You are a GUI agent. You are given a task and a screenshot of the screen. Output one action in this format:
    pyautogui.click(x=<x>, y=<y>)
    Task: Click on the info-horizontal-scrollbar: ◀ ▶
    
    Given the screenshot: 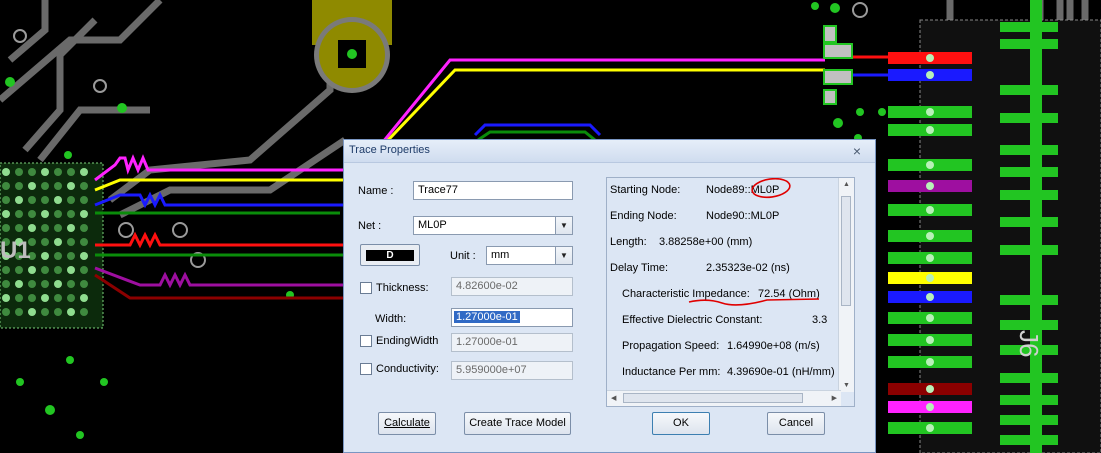 What is the action you would take?
    pyautogui.click(x=724, y=398)
    